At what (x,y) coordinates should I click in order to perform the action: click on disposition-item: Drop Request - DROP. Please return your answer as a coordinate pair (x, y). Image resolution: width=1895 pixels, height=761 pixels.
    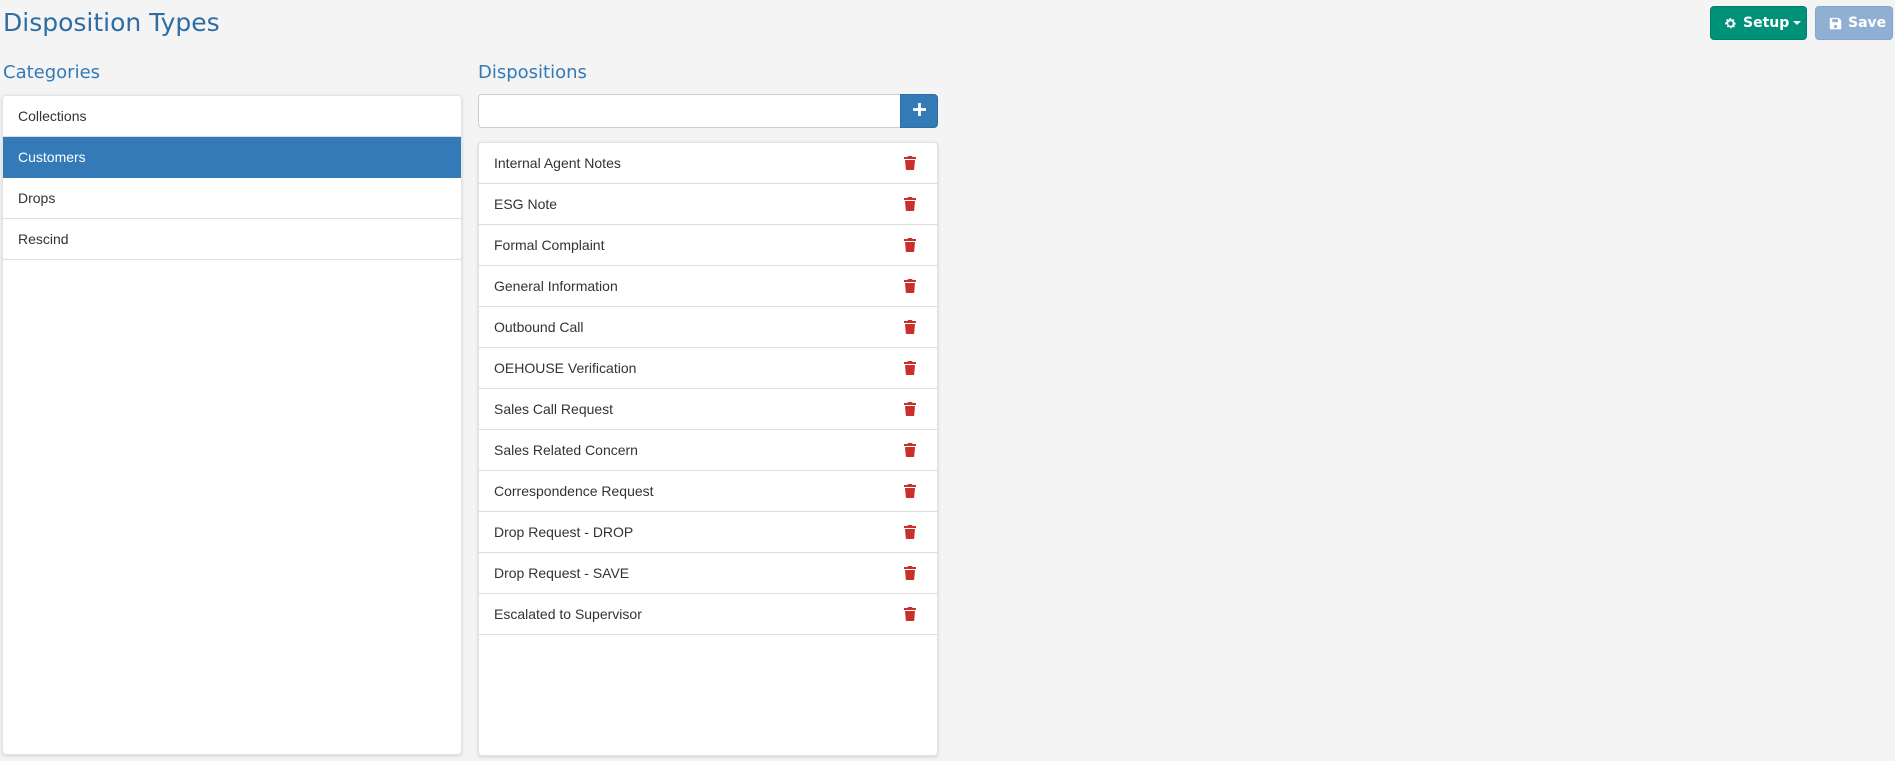
    Looking at the image, I should click on (708, 532).